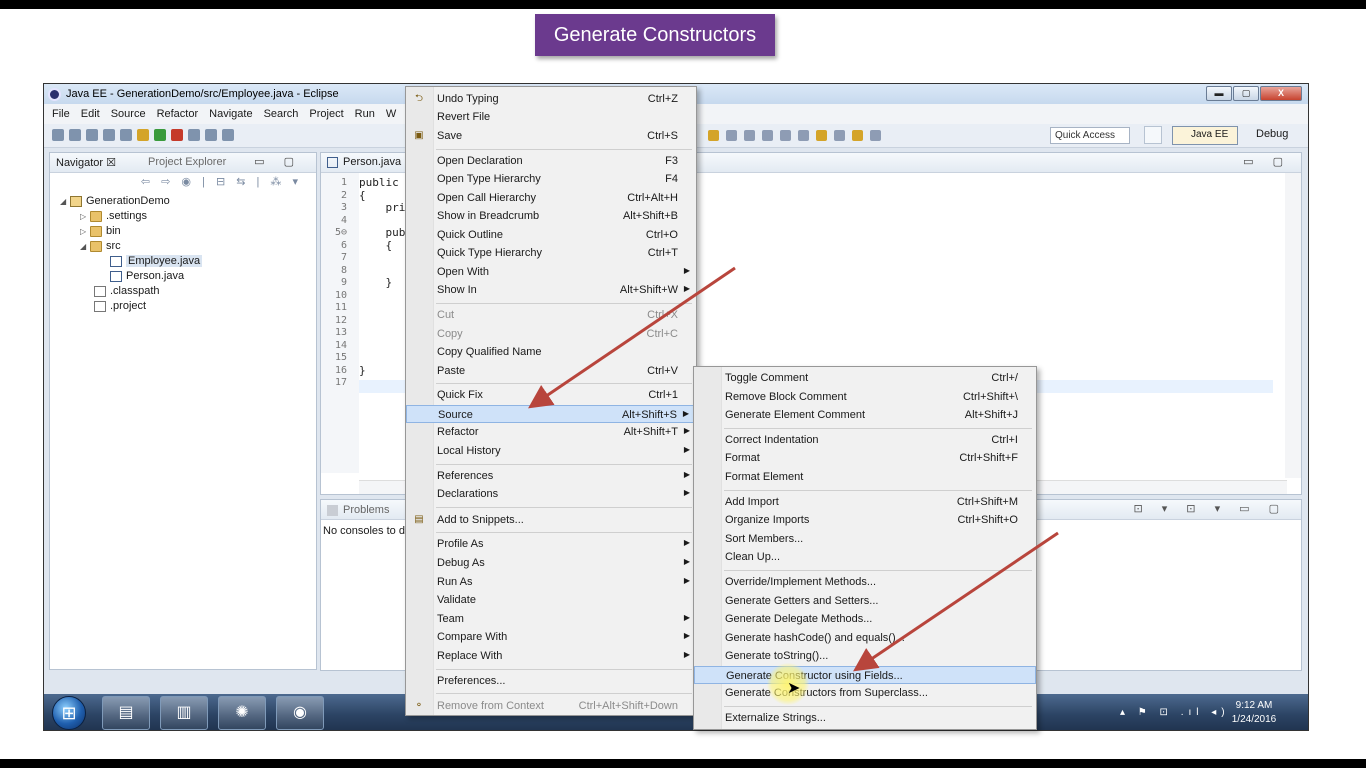 The height and width of the screenshot is (768, 1366). Describe the element at coordinates (683, 763) in the screenshot. I see `bottom-letterbox` at that location.